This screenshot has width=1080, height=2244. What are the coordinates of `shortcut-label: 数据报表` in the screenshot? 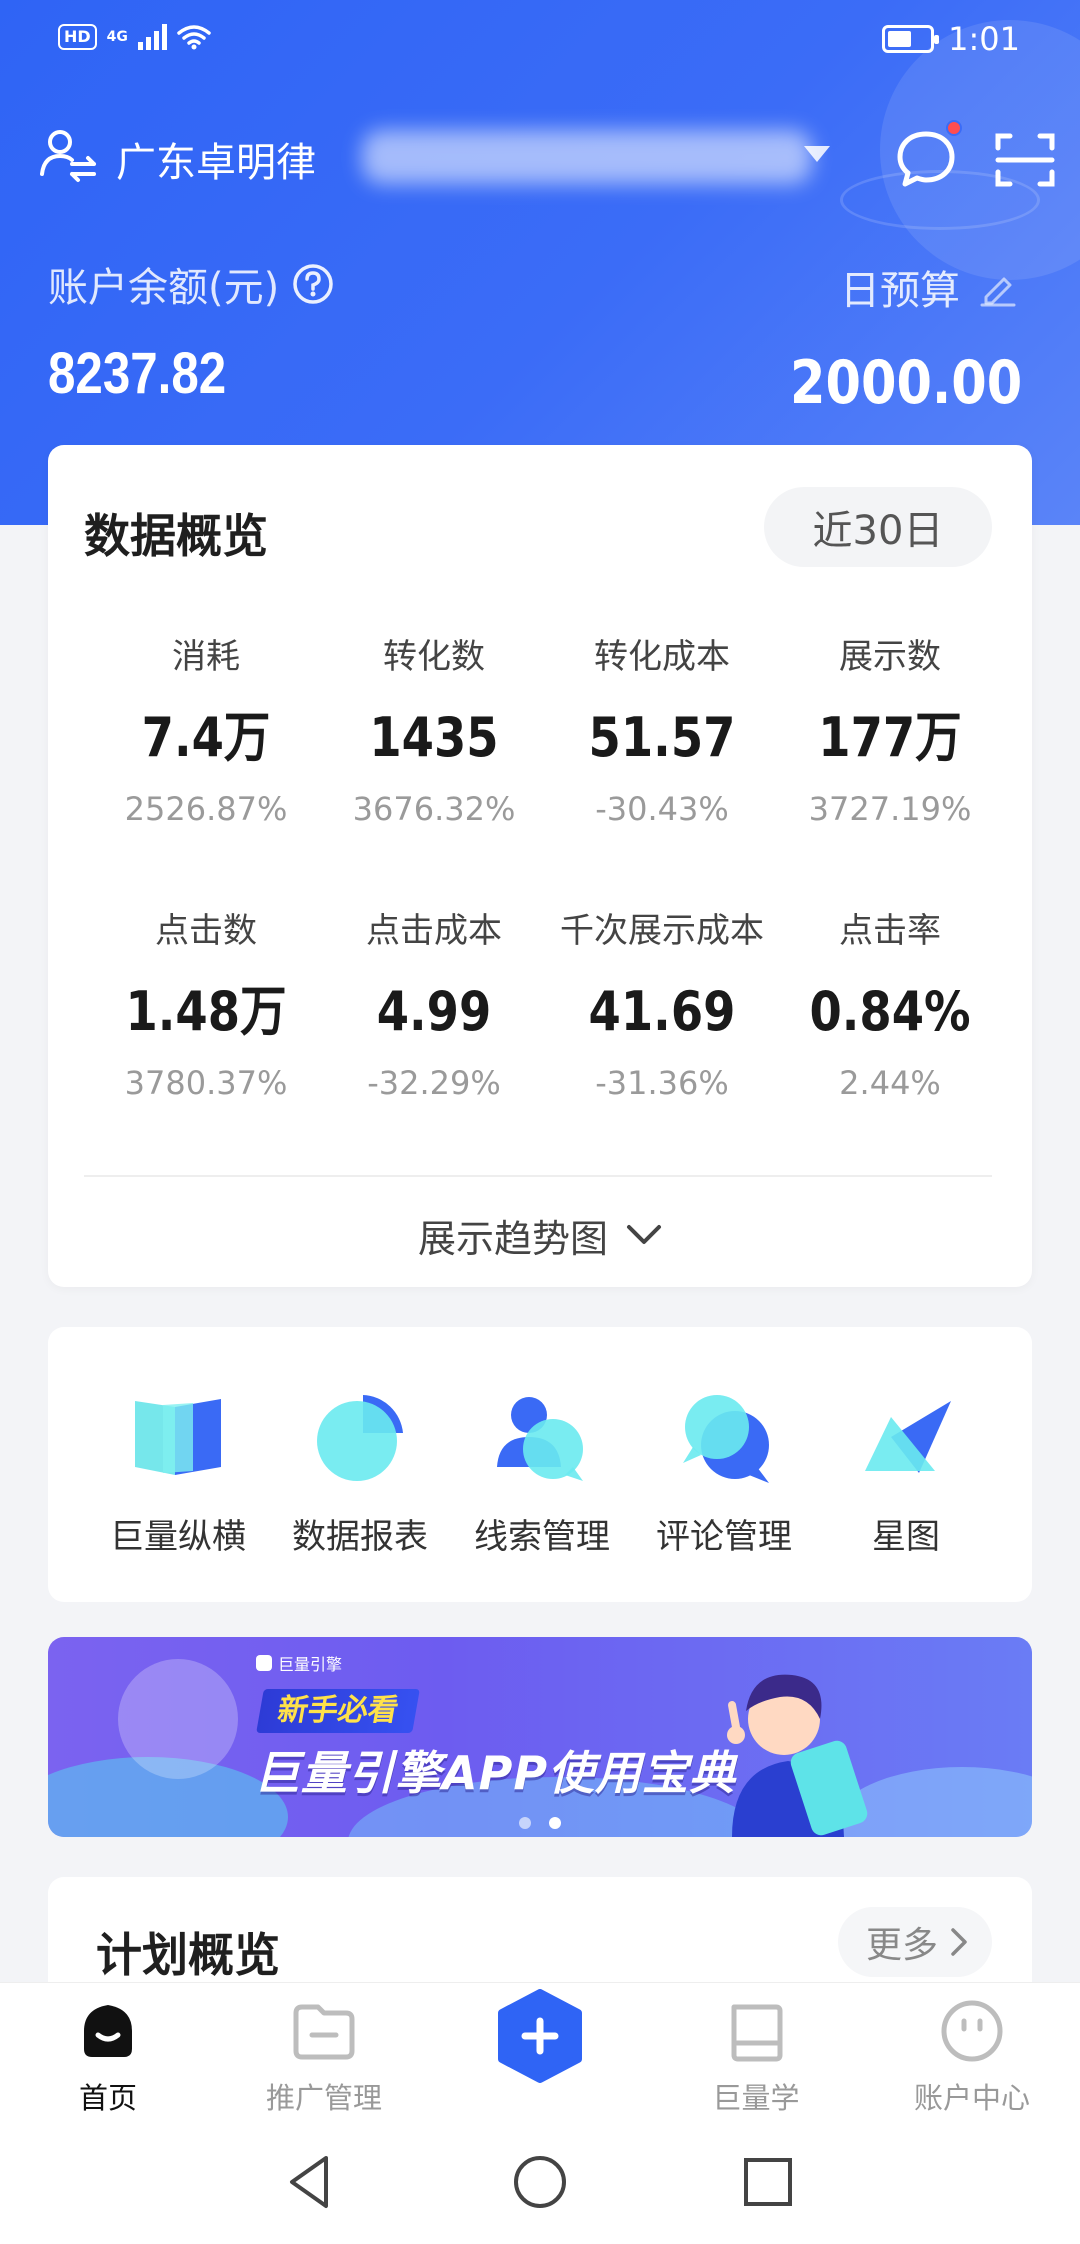 It's located at (360, 1537).